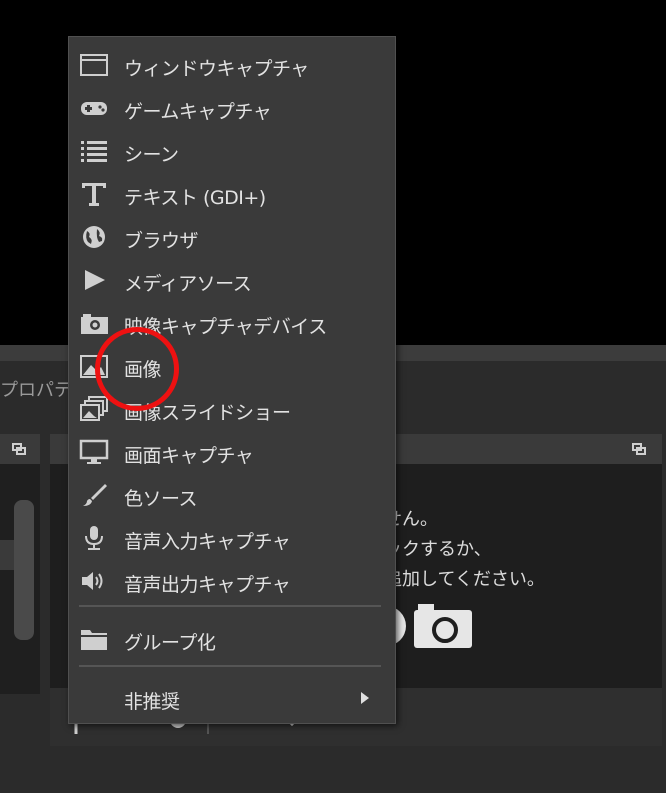 The width and height of the screenshot is (666, 793). I want to click on menu-item-window-capture: ウィンドウキャプチャ, so click(232, 65).